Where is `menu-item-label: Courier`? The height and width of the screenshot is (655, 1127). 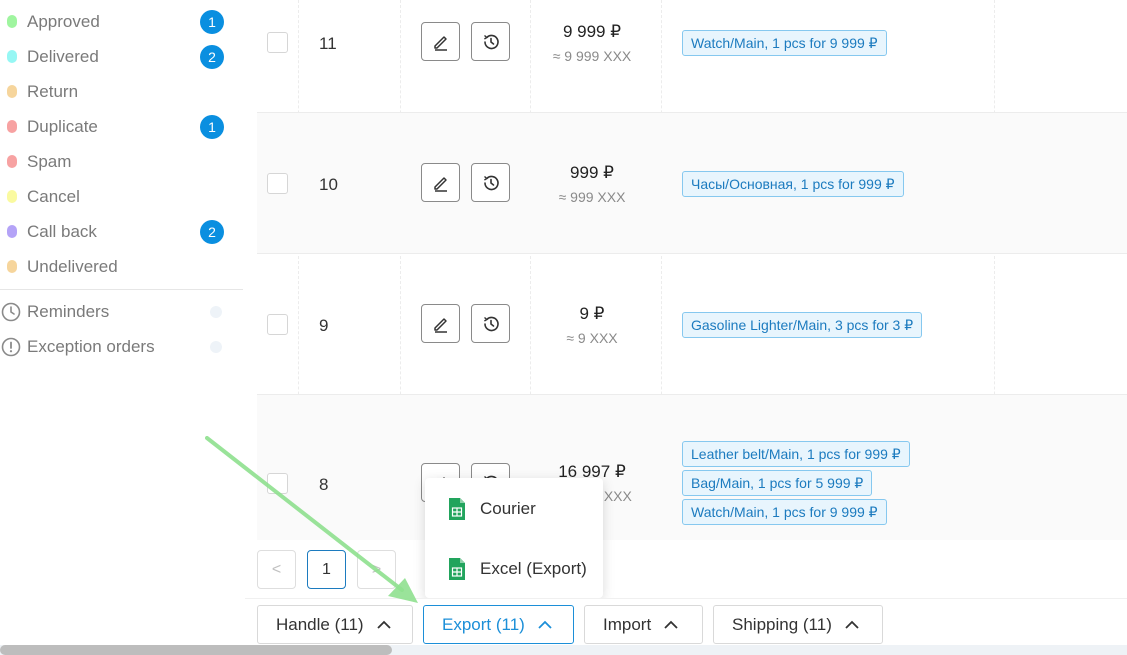 menu-item-label: Courier is located at coordinates (508, 508).